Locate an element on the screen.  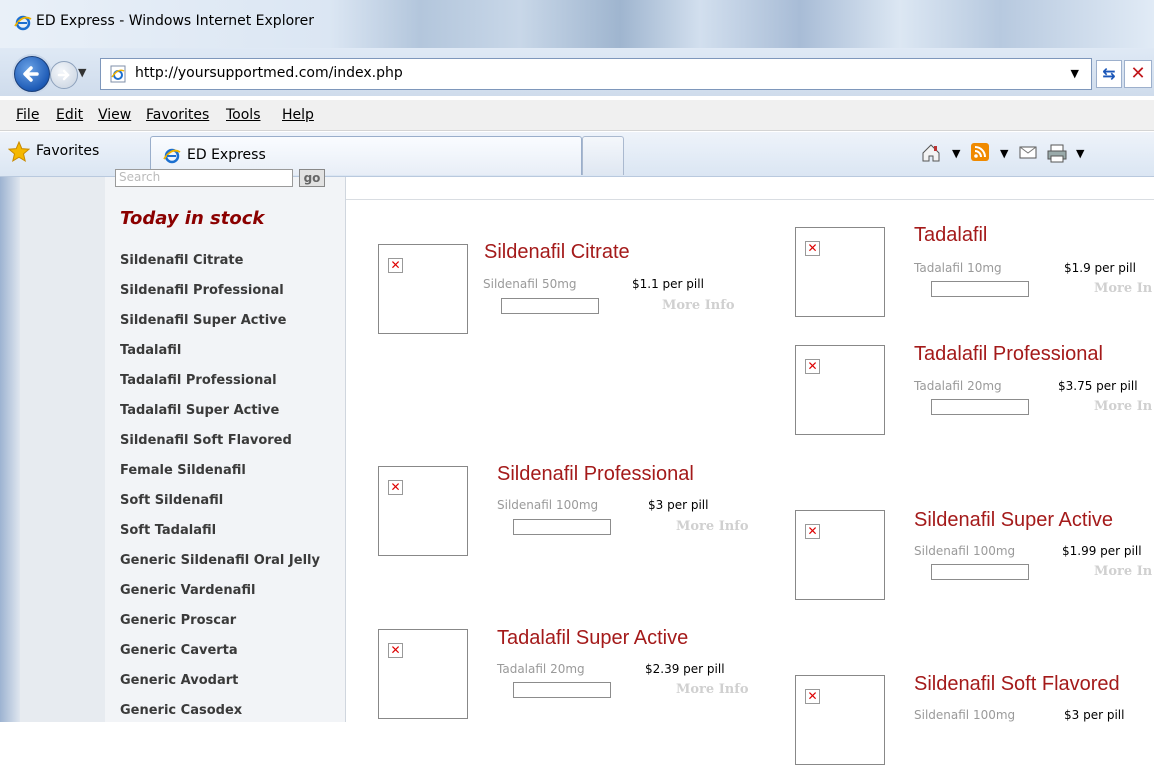
menu-file-label: File is located at coordinates (28, 115).